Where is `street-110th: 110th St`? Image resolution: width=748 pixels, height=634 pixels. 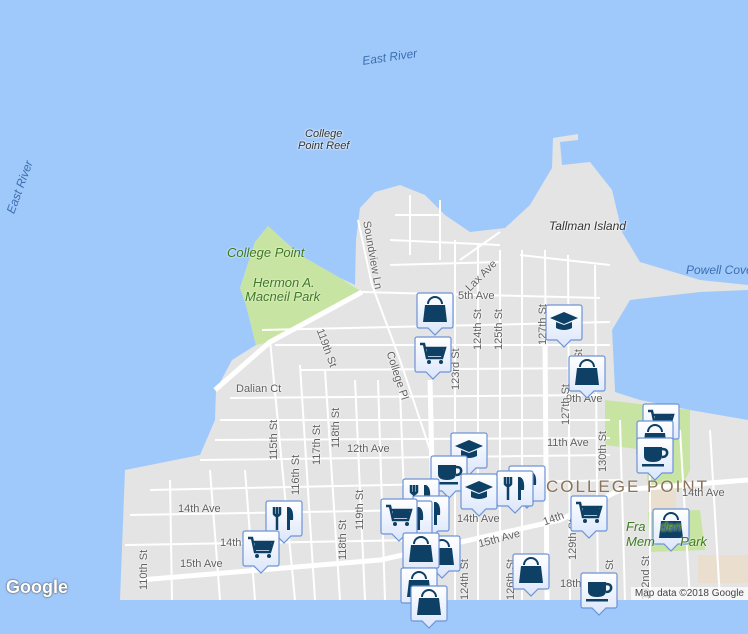
street-110th: 110th St is located at coordinates (144, 569).